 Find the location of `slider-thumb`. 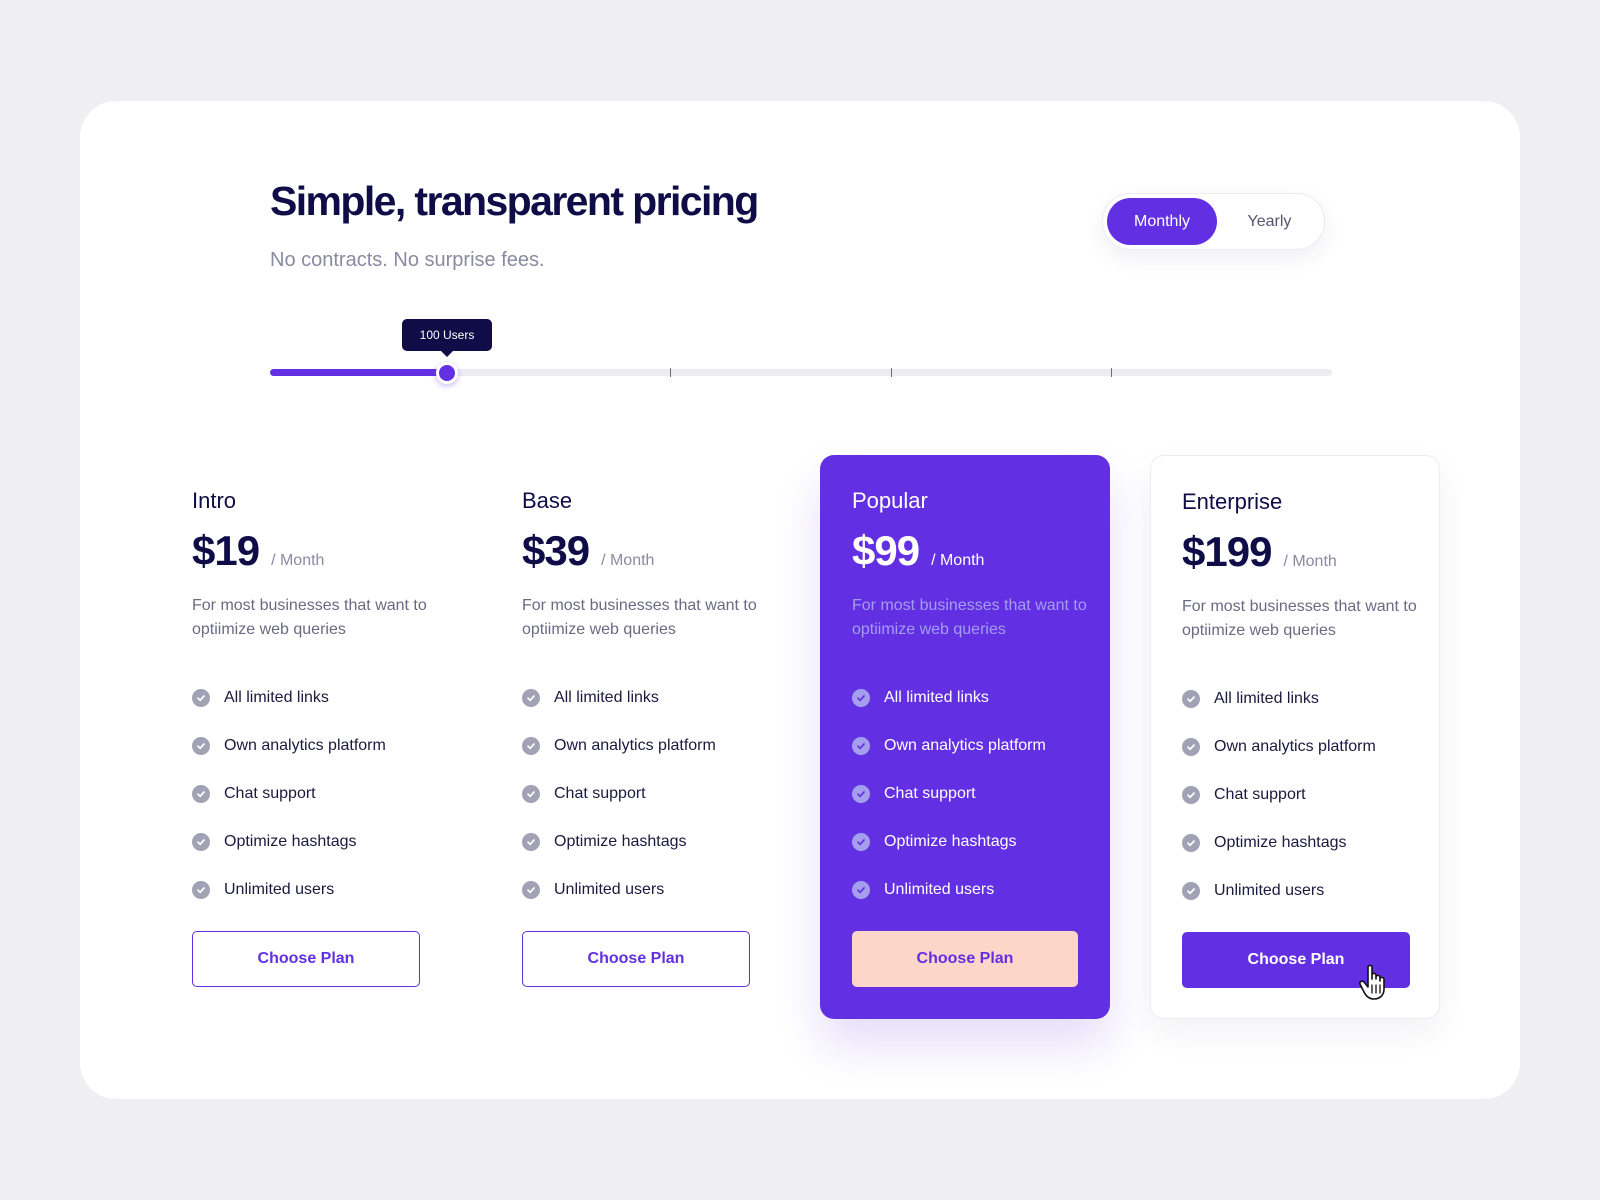

slider-thumb is located at coordinates (447, 372).